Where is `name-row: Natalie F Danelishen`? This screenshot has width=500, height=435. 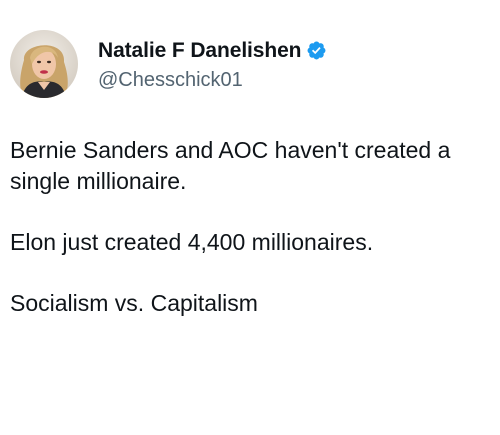
name-row: Natalie F Danelishen is located at coordinates (212, 51).